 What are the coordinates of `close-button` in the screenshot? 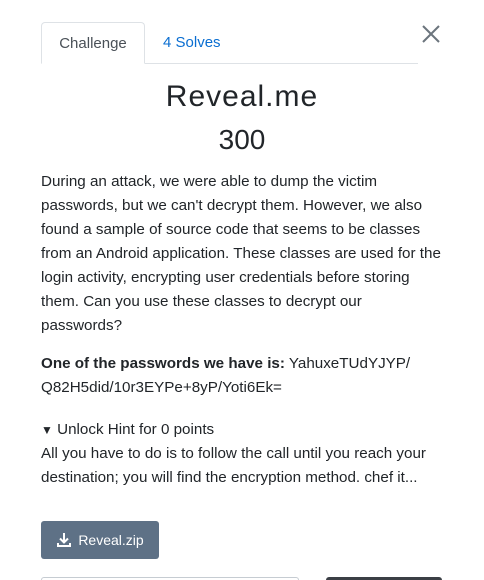 It's located at (431, 34).